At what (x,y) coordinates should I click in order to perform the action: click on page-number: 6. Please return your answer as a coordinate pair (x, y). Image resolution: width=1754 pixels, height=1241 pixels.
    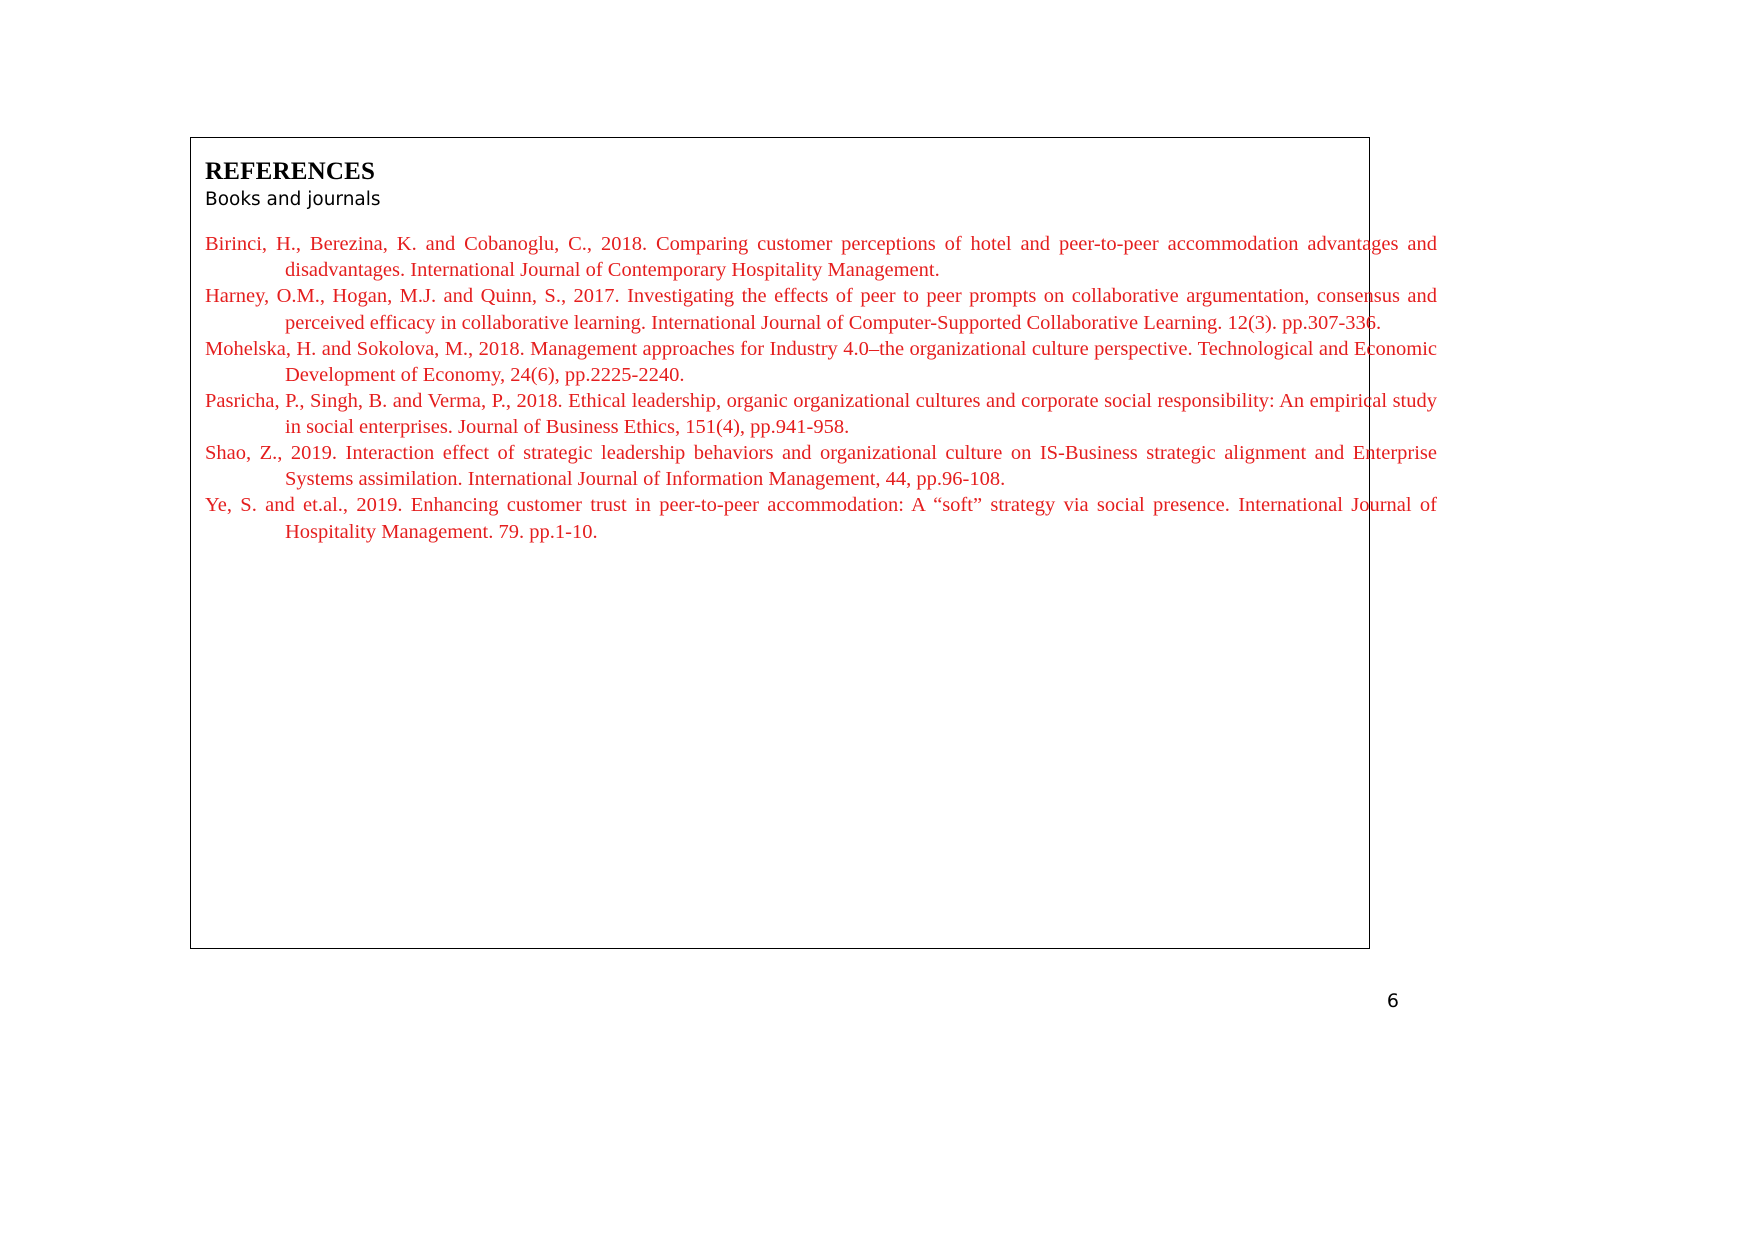
    Looking at the image, I should click on (1392, 1001).